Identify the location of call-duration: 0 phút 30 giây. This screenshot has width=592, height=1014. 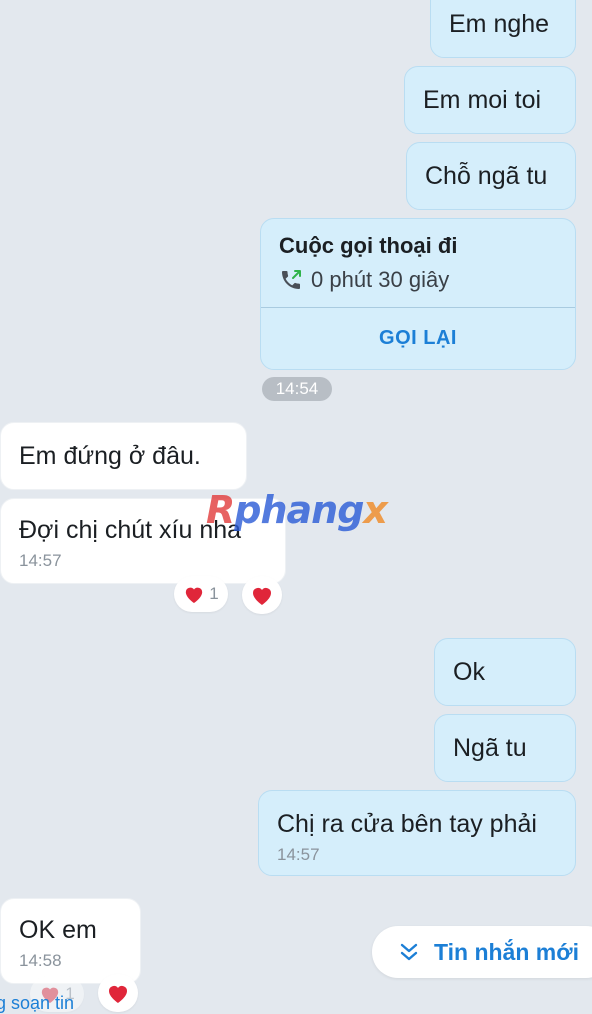
(380, 279).